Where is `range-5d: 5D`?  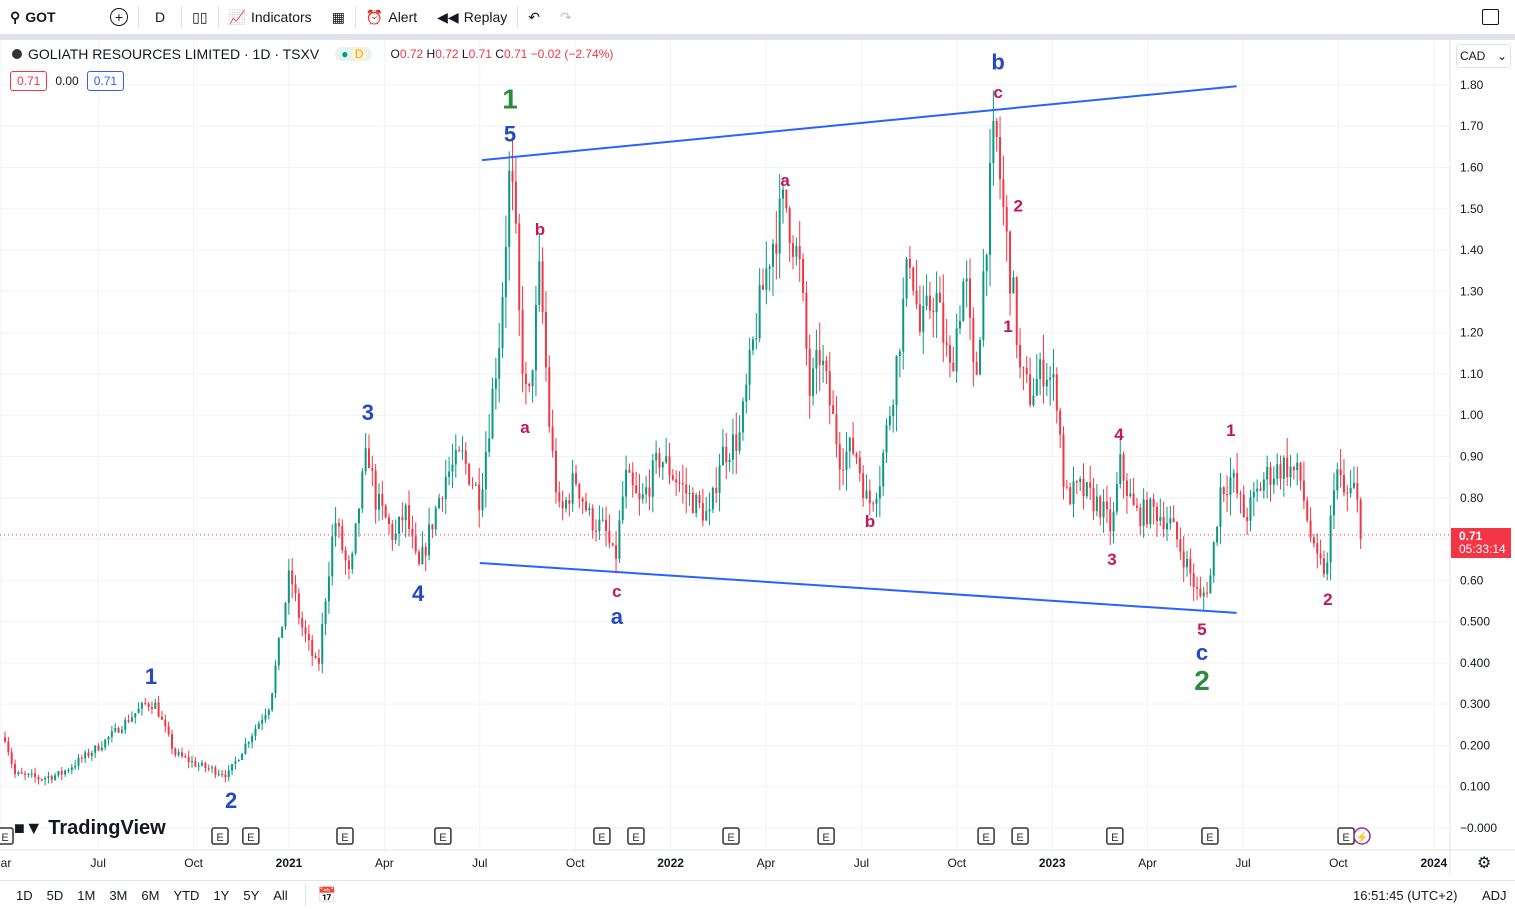
range-5d: 5D is located at coordinates (55, 895).